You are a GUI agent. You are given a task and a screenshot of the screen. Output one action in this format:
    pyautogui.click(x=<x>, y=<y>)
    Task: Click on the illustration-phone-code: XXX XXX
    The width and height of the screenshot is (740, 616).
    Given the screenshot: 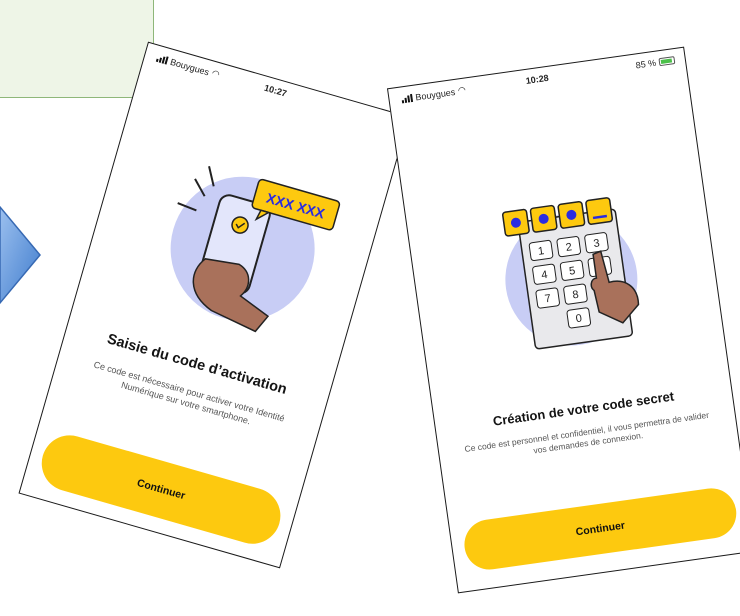 What is the action you would take?
    pyautogui.click(x=255, y=249)
    